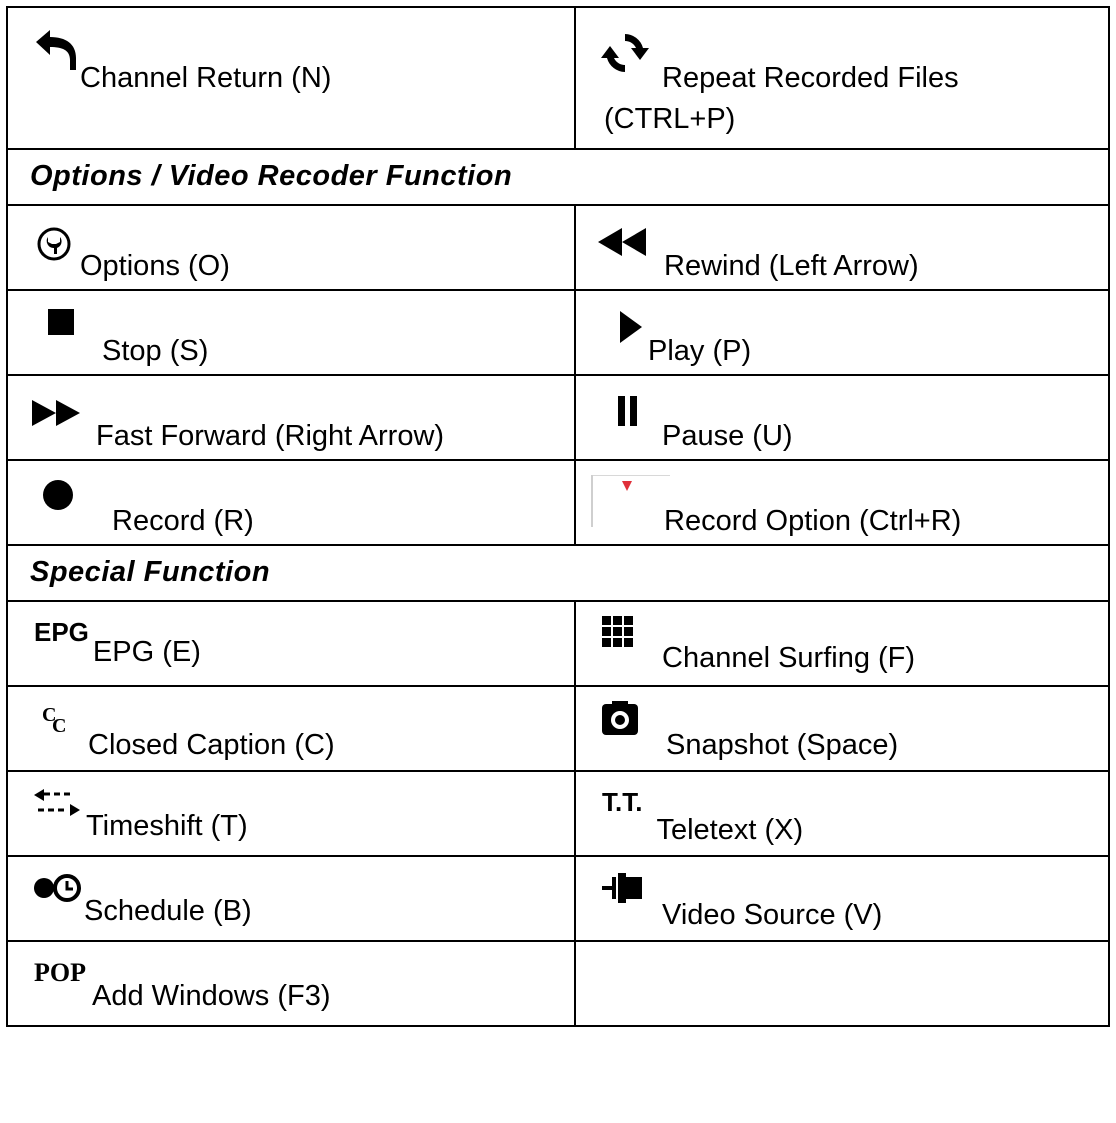 The height and width of the screenshot is (1123, 1116). Describe the element at coordinates (206, 78) in the screenshot. I see `channel-return-label: Channel Return (N)` at that location.